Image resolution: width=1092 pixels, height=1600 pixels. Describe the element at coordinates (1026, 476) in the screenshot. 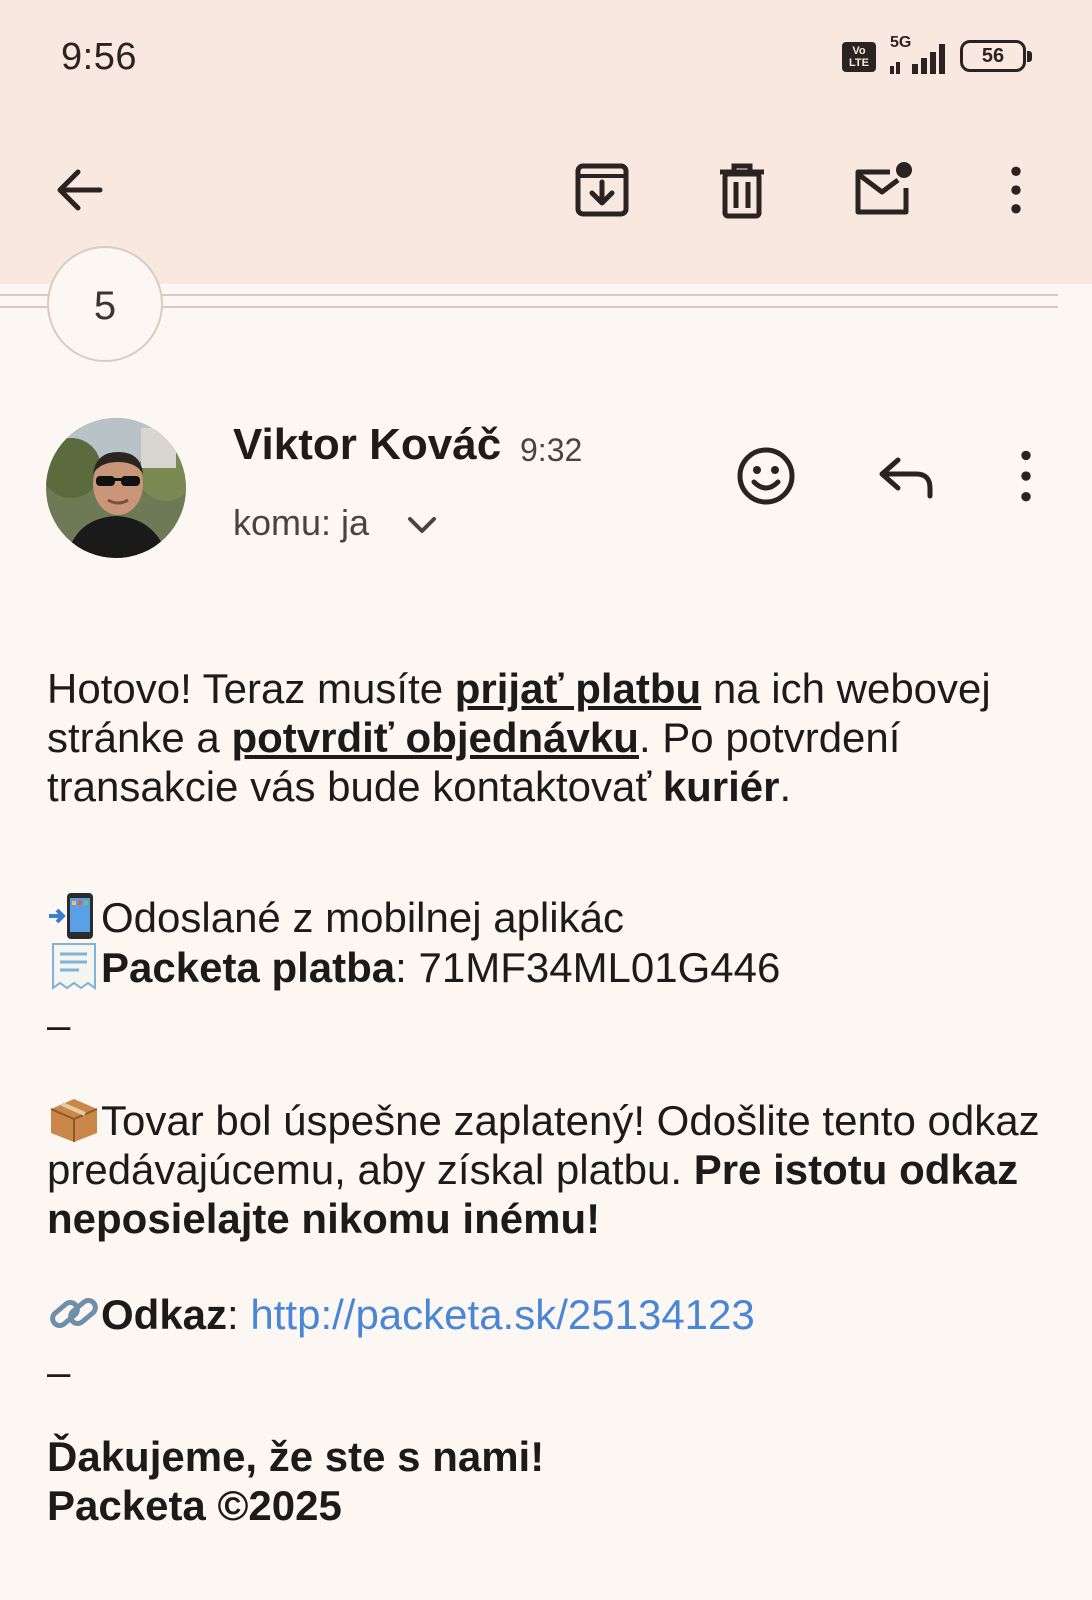

I see `message-more-icon` at that location.